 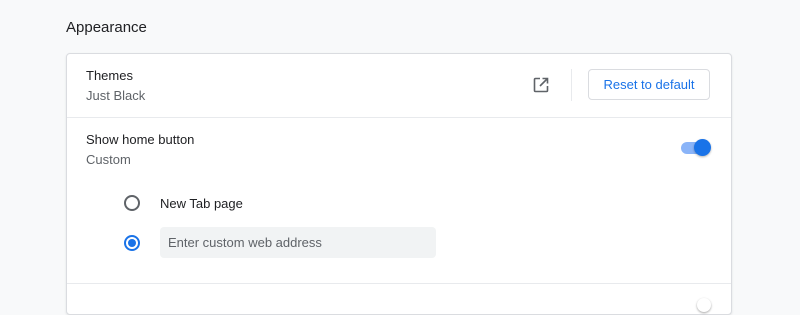 I want to click on custom-address-radio, so click(x=132, y=243).